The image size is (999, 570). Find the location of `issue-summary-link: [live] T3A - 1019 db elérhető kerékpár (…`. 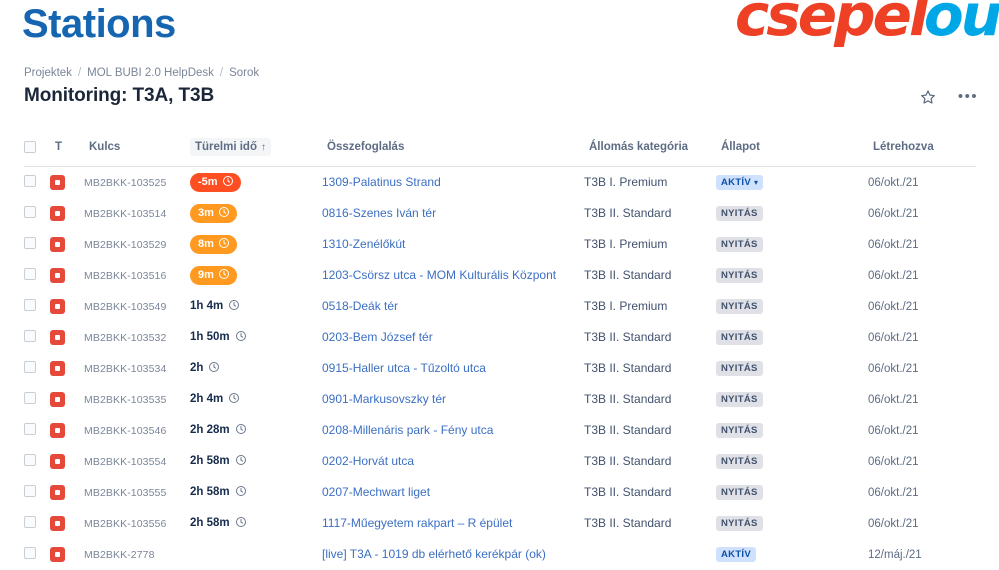

issue-summary-link: [live] T3A - 1019 db elérhető kerékpár (… is located at coordinates (434, 554).